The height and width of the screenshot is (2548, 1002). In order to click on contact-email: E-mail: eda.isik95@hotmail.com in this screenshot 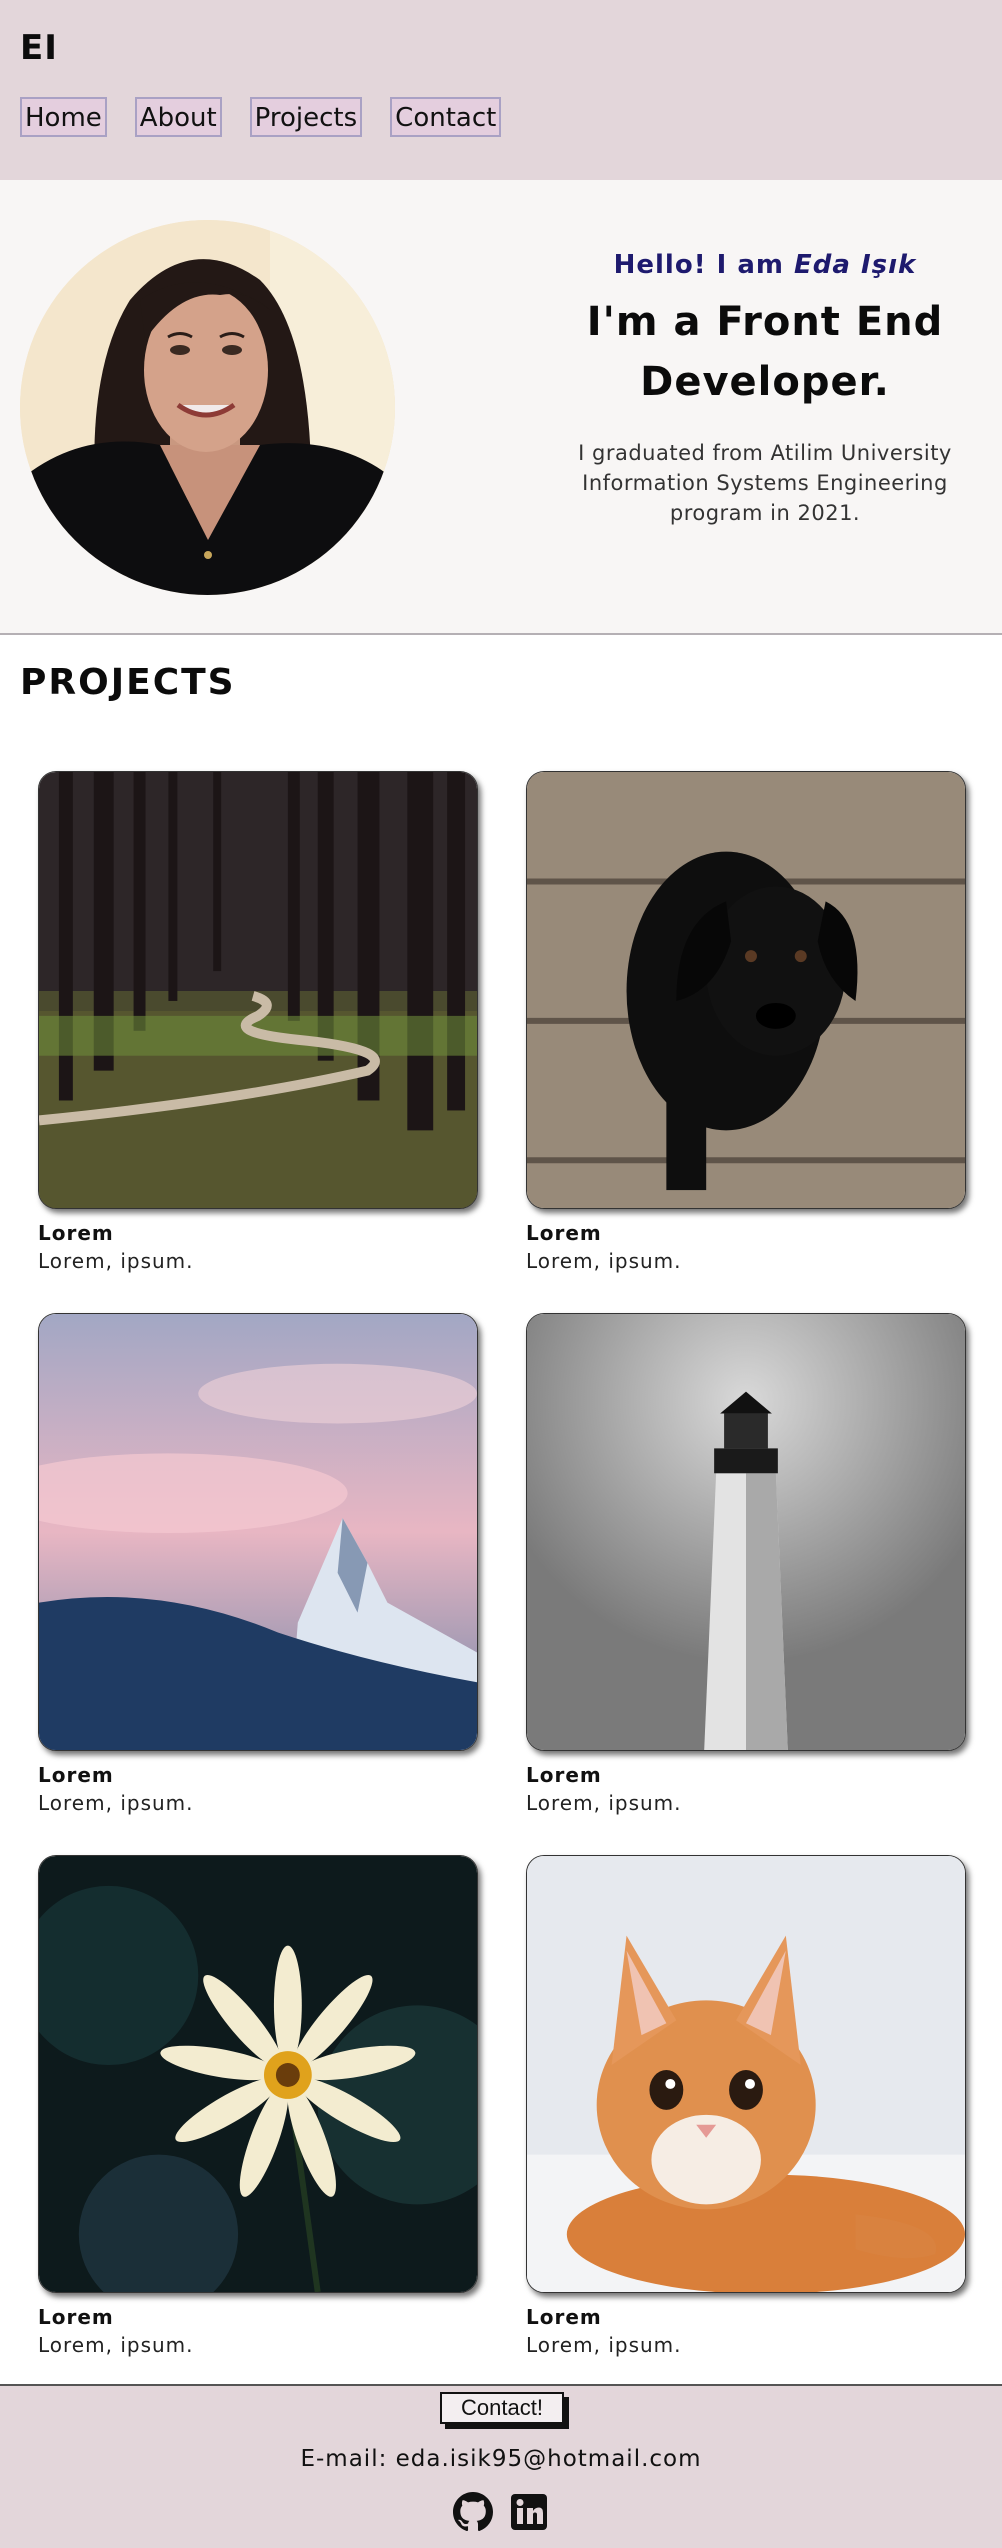, I will do `click(501, 2459)`.